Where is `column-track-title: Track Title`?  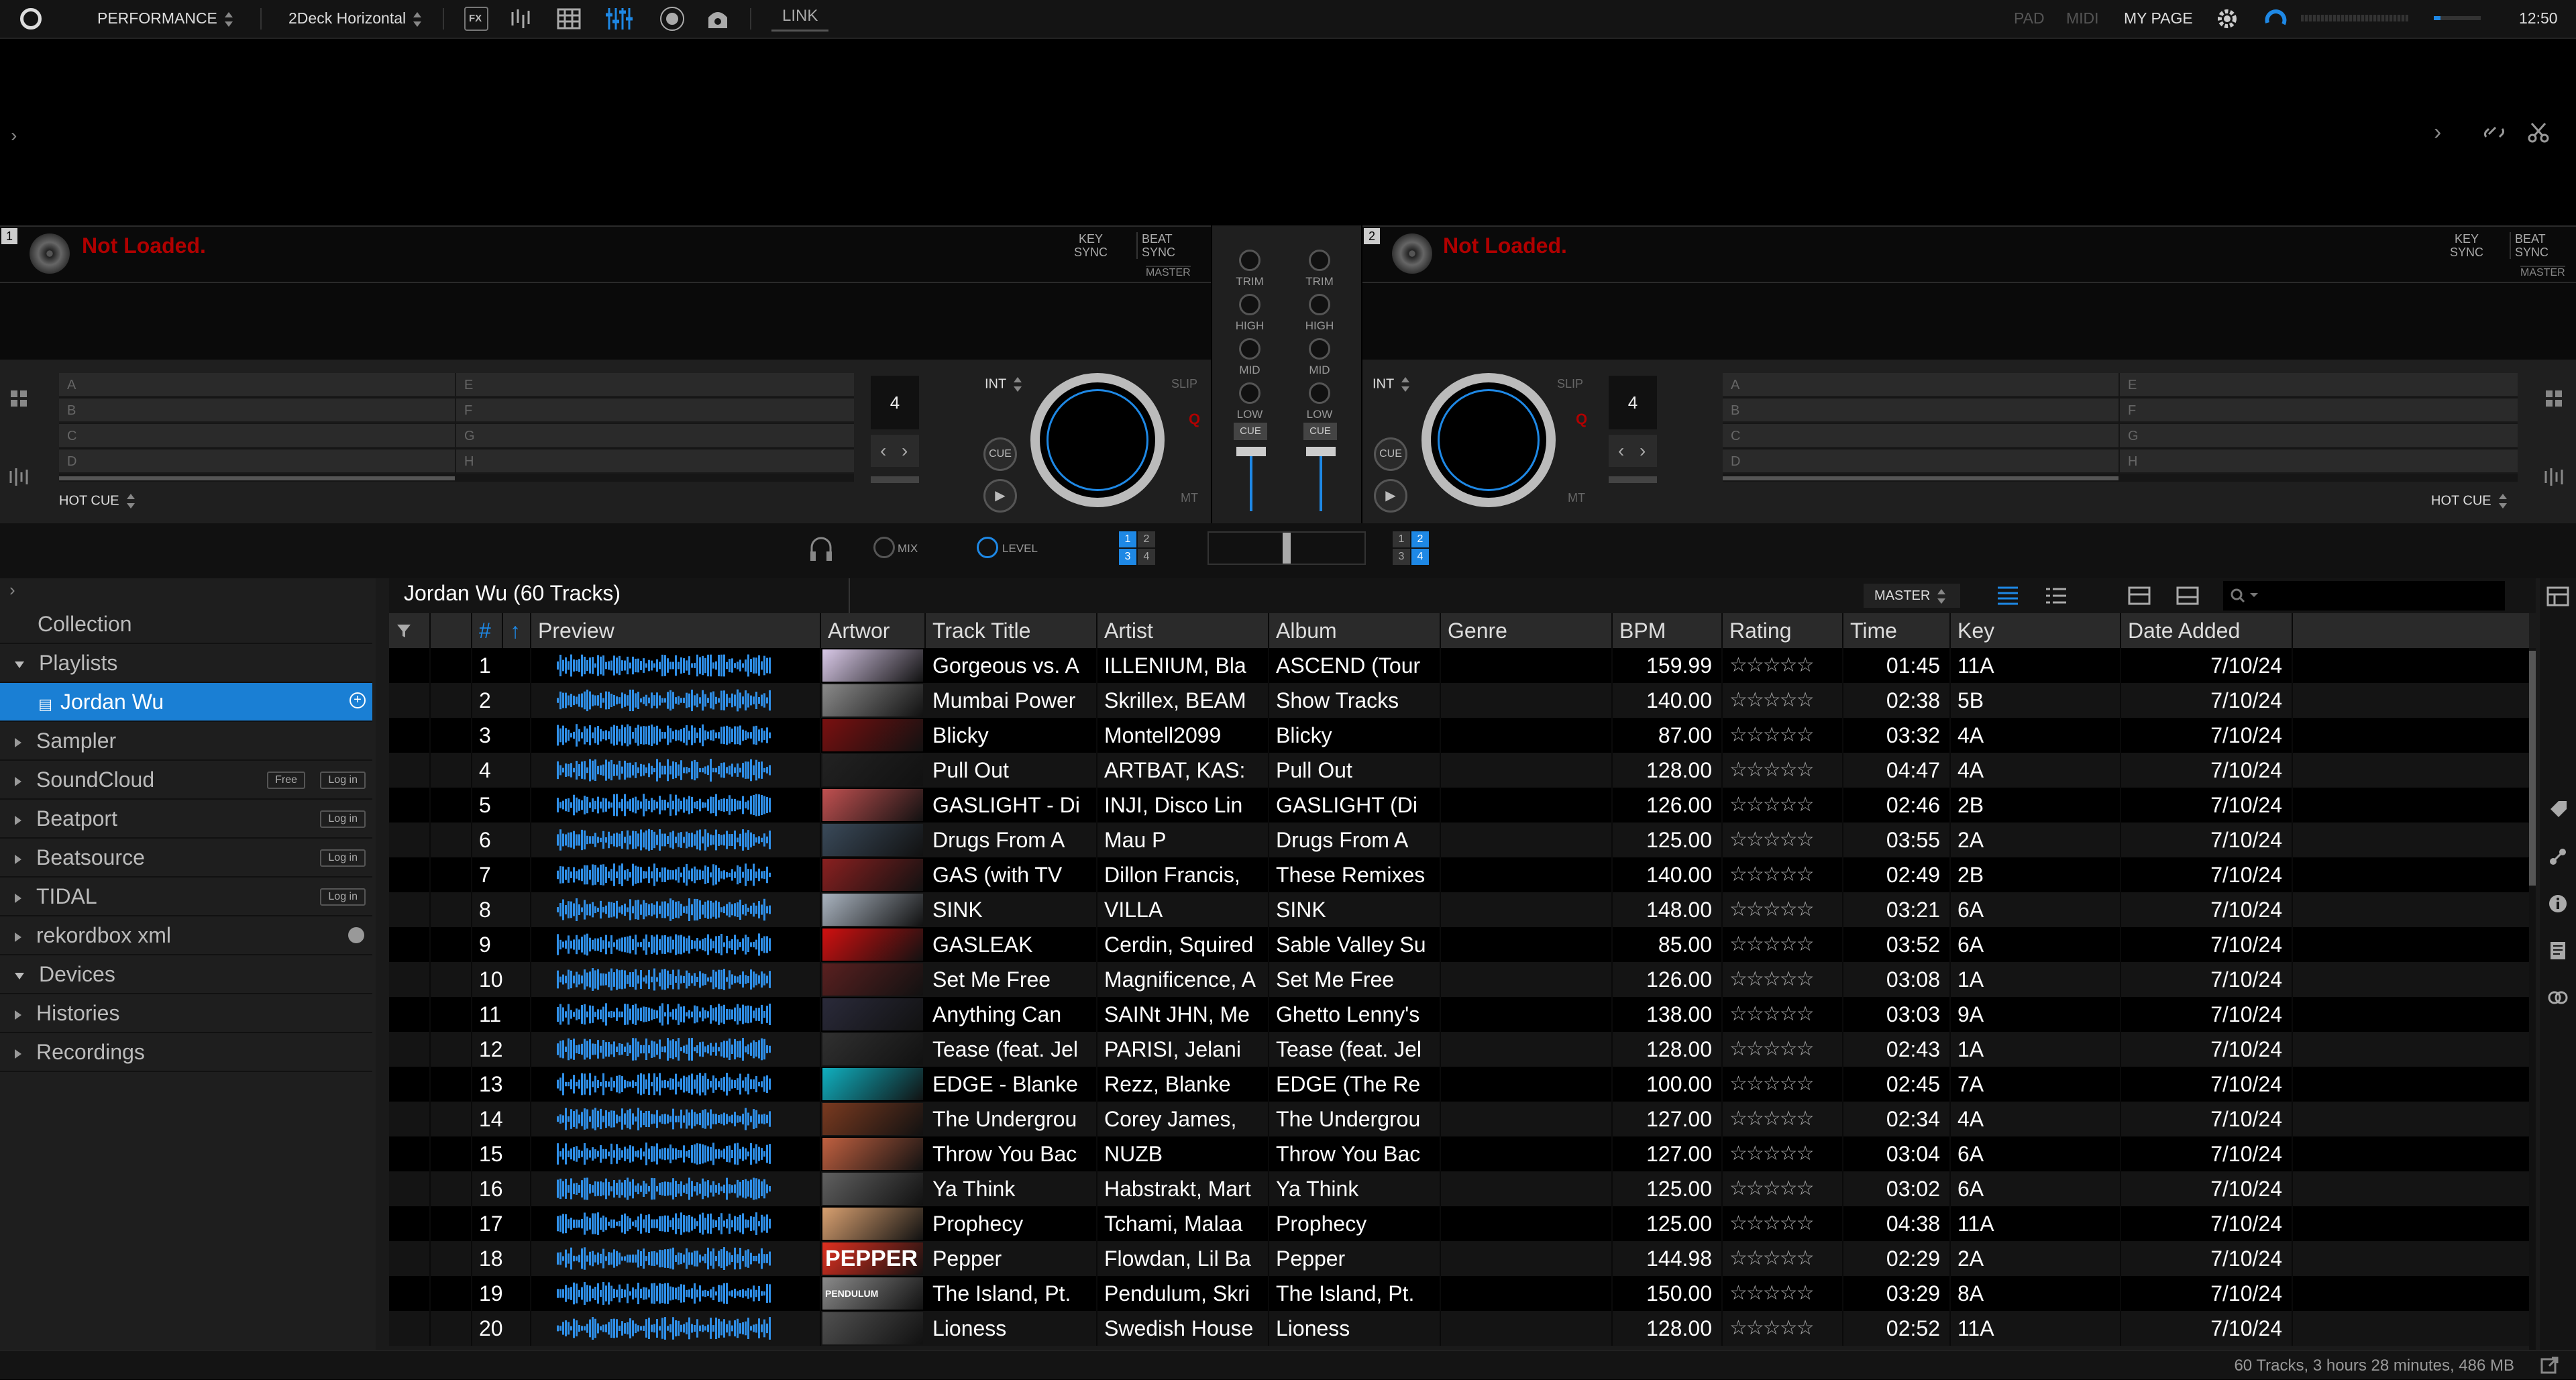 column-track-title: Track Title is located at coordinates (1011, 630).